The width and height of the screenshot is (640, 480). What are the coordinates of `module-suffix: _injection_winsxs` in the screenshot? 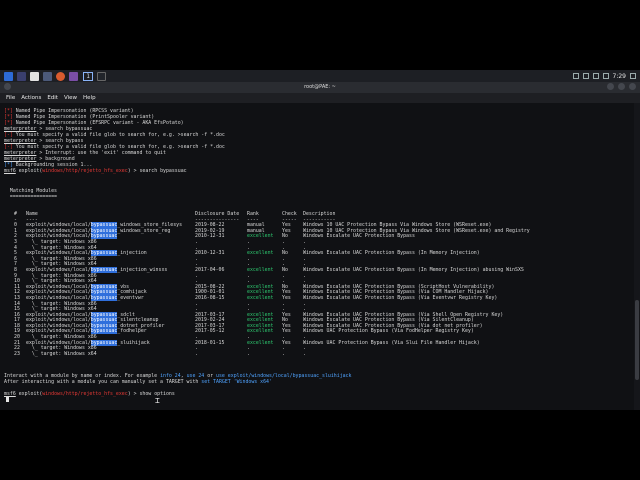 It's located at (142, 269).